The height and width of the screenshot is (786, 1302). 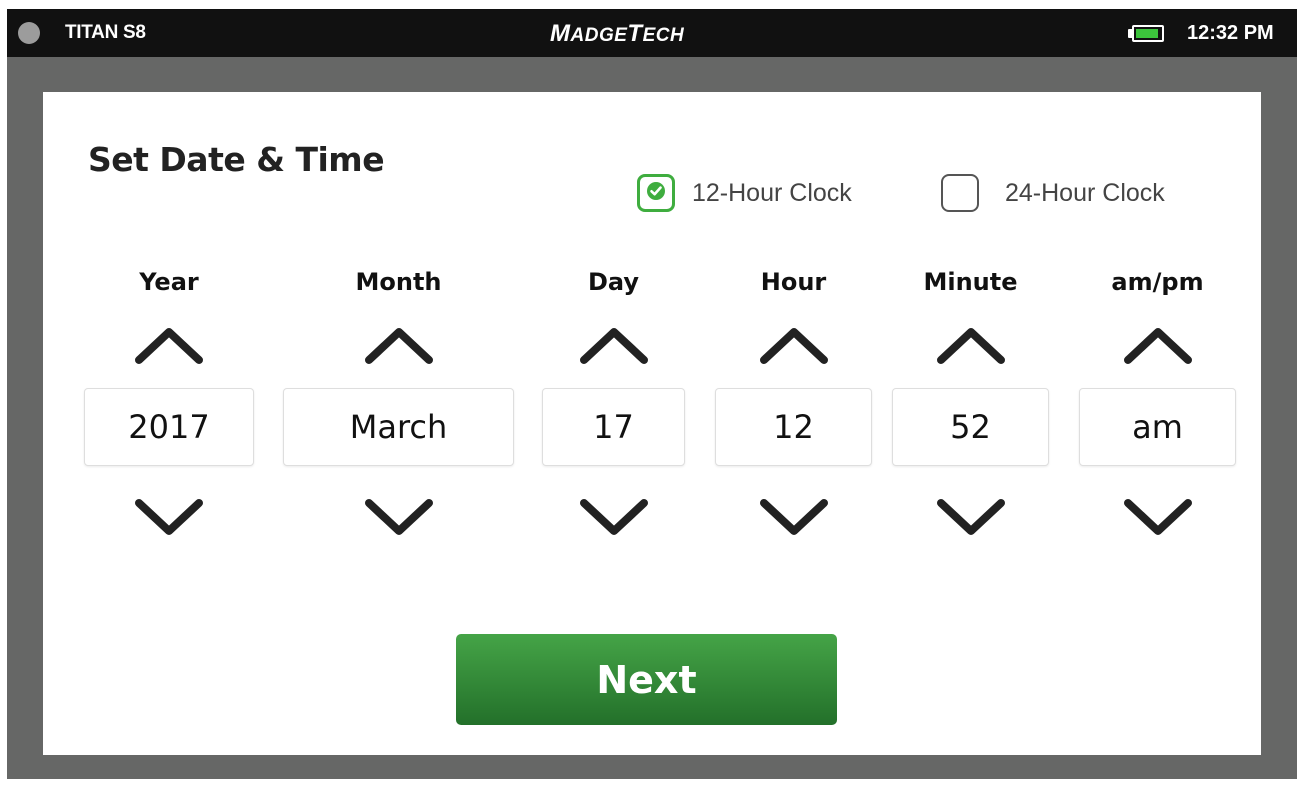 What do you see at coordinates (663, 35) in the screenshot?
I see `brand-letters: ECH` at bounding box center [663, 35].